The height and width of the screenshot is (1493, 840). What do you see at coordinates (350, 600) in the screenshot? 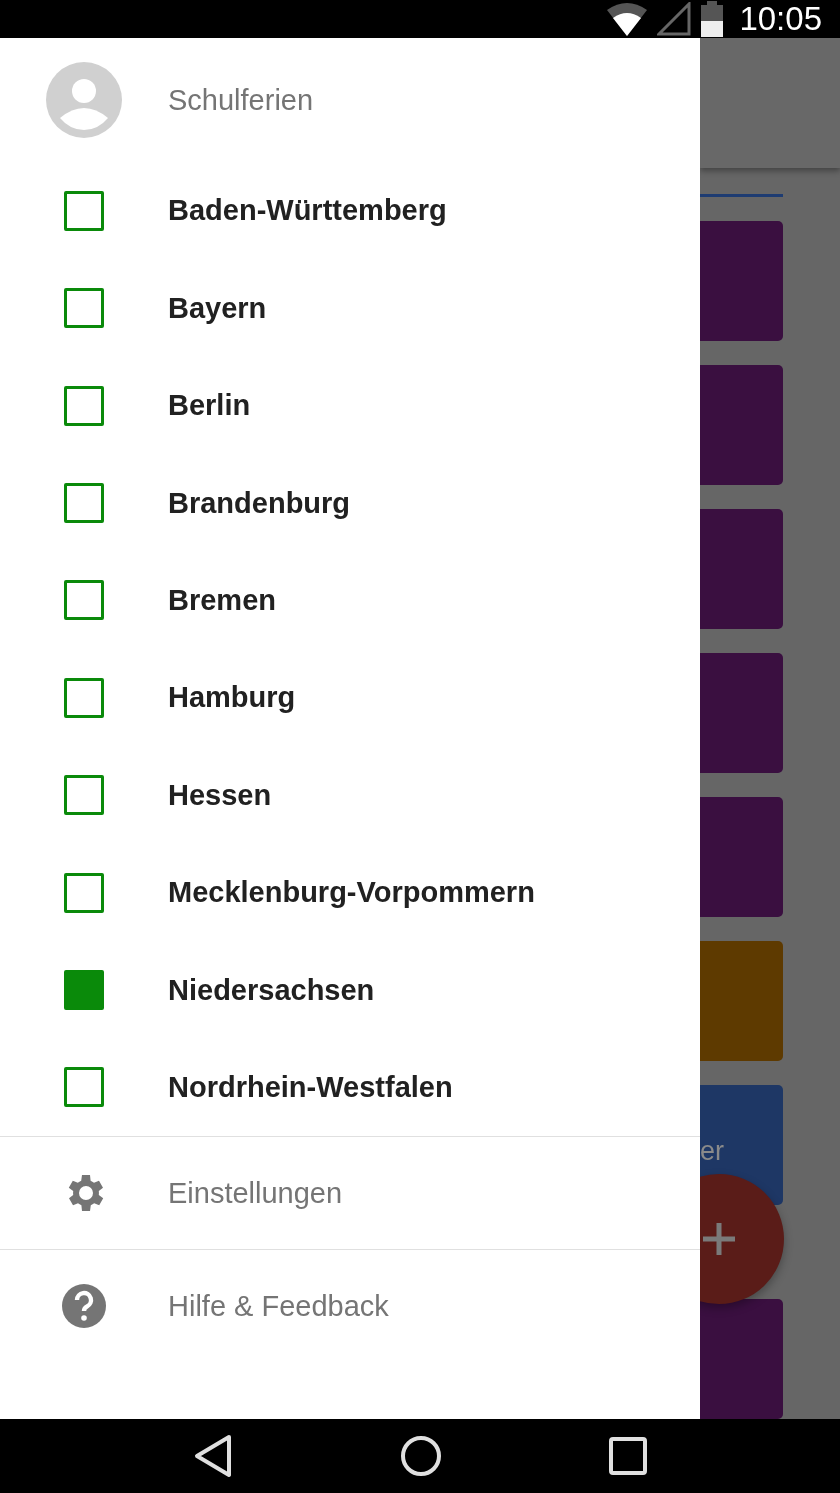
I see `state-item: Bremen` at bounding box center [350, 600].